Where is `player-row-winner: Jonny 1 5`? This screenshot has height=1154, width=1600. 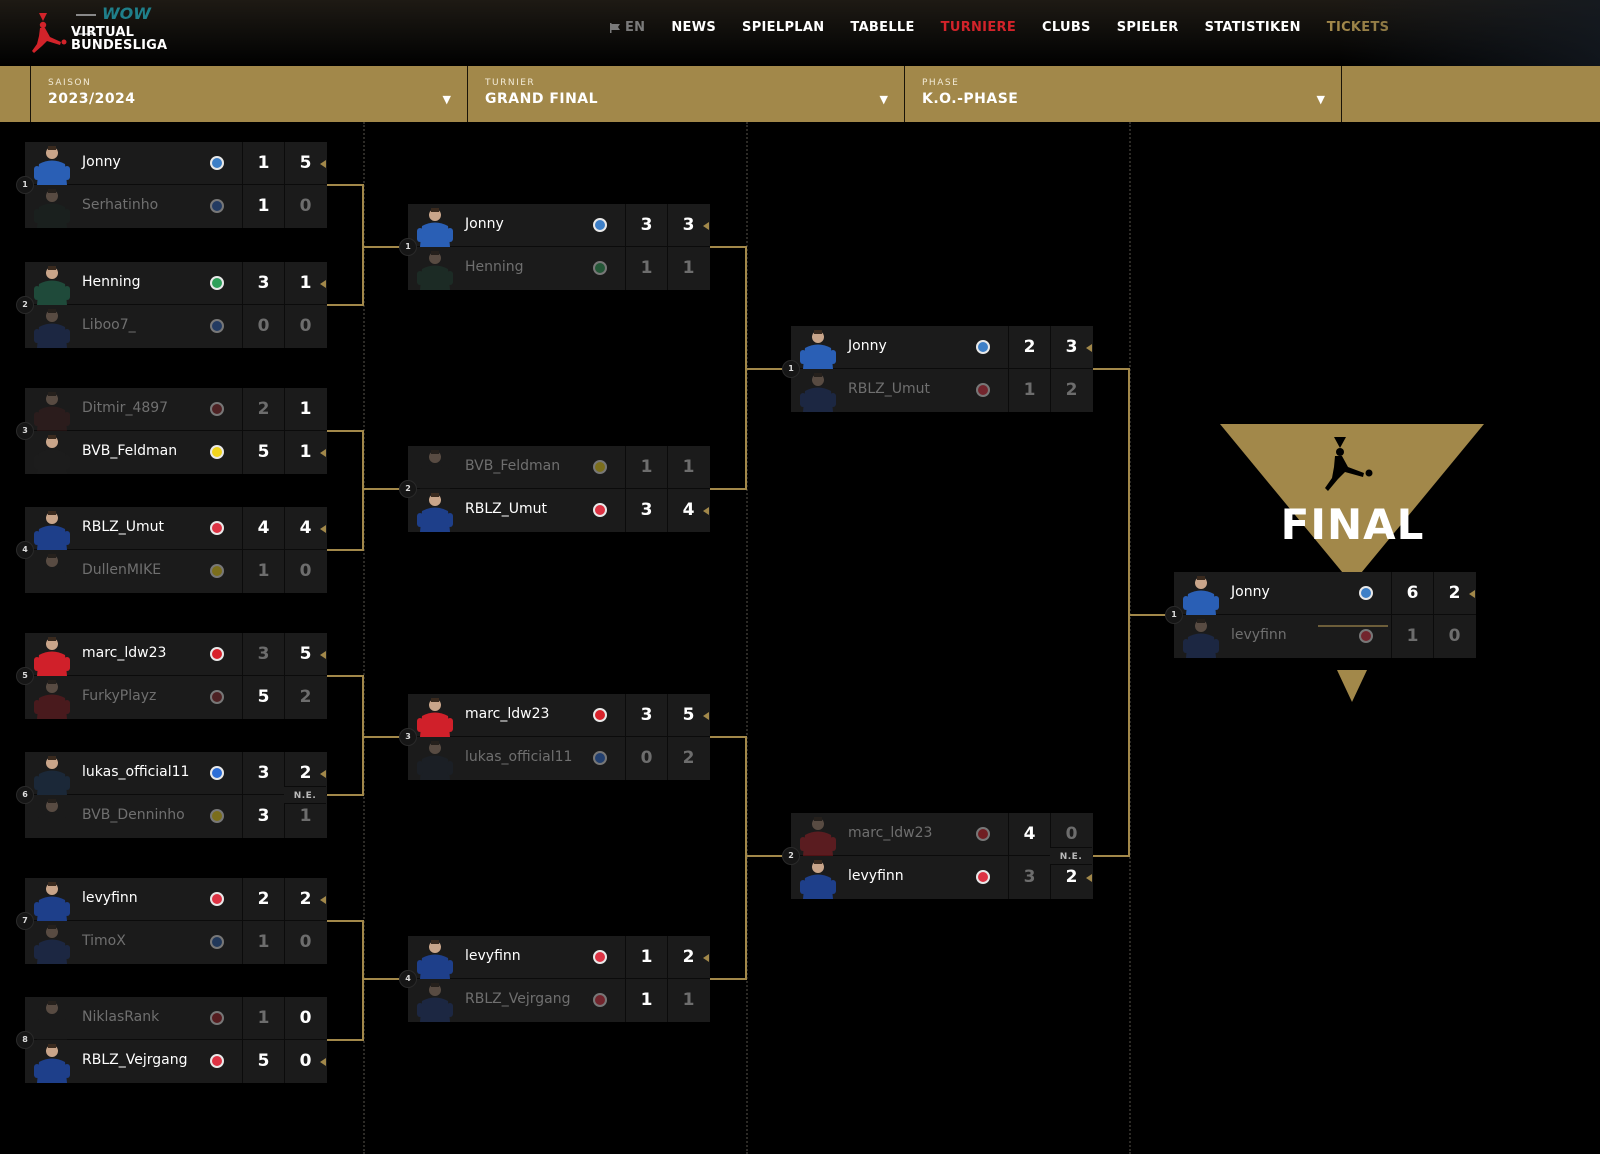
player-row-winner: Jonny 1 5 is located at coordinates (176, 163).